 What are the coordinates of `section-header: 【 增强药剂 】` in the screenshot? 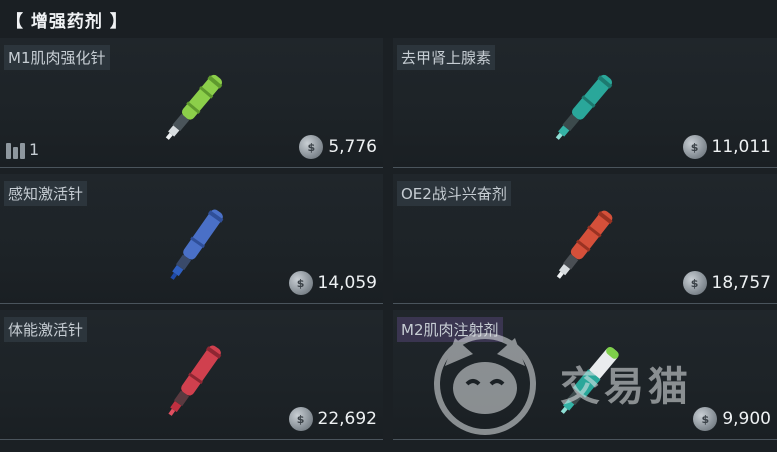 It's located at (388, 19).